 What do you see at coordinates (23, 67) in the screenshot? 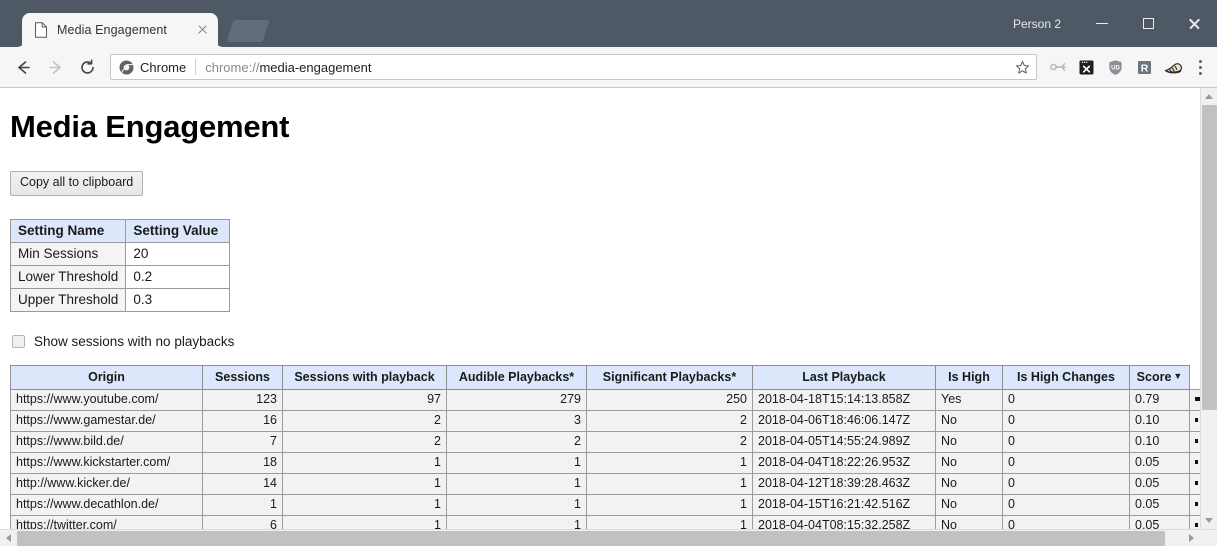
I see `back-button` at bounding box center [23, 67].